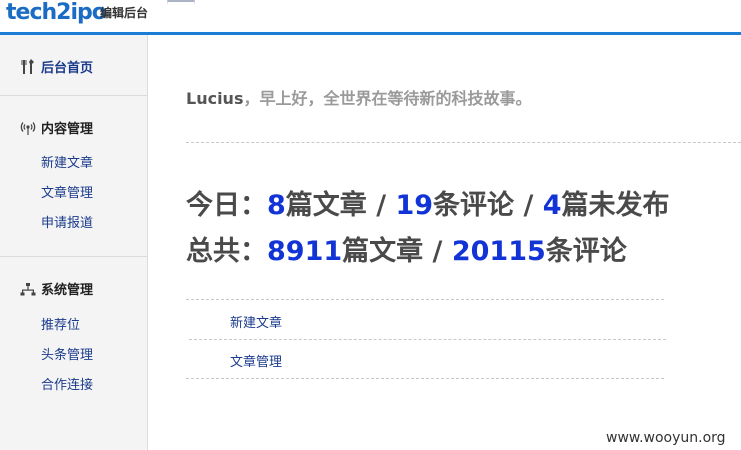 Image resolution: width=741 pixels, height=450 pixels. Describe the element at coordinates (276, 205) in the screenshot. I see `today-articles-count: 8` at that location.